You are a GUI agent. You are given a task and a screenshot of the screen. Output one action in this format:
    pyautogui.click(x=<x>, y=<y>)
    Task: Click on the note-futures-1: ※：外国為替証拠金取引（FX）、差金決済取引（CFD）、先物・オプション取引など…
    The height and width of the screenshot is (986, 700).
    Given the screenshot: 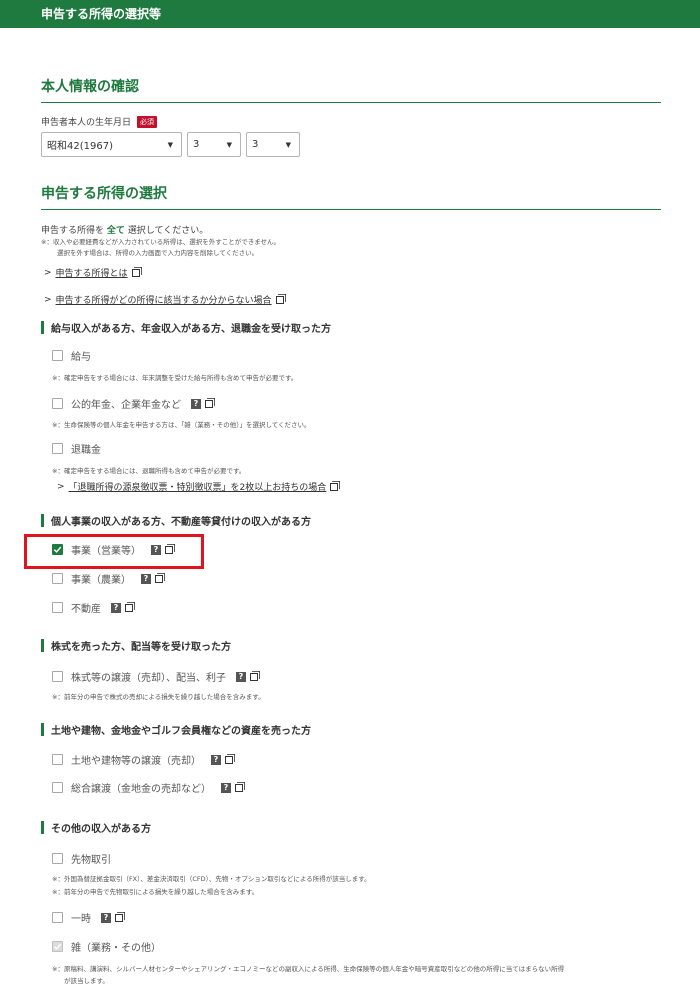 What is the action you would take?
    pyautogui.click(x=211, y=879)
    